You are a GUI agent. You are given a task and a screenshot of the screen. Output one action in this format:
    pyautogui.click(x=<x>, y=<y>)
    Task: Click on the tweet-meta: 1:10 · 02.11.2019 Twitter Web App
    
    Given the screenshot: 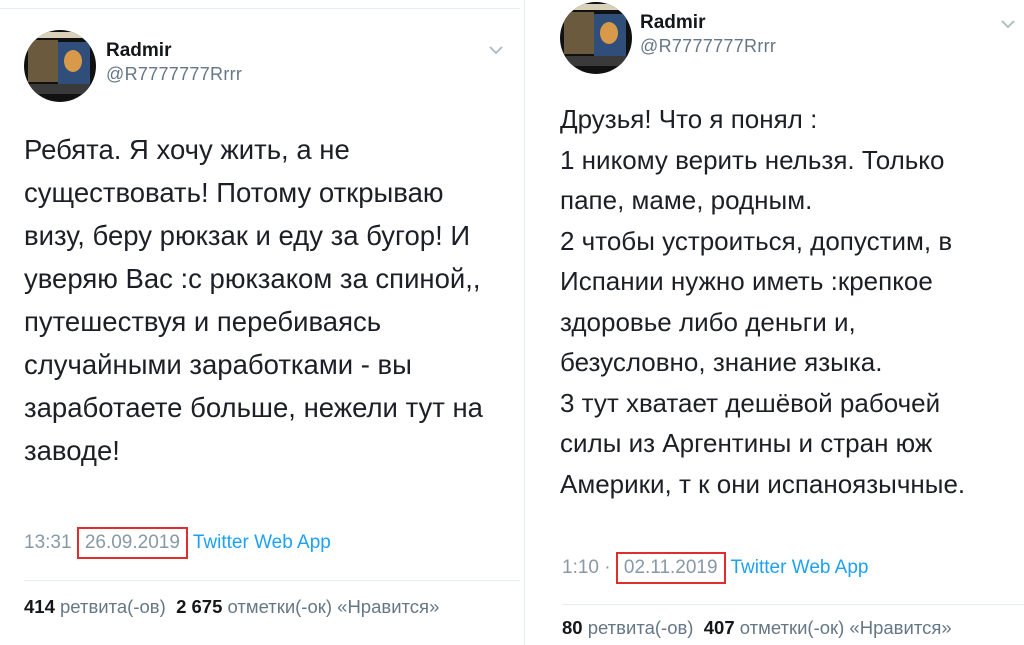 What is the action you would take?
    pyautogui.click(x=715, y=568)
    